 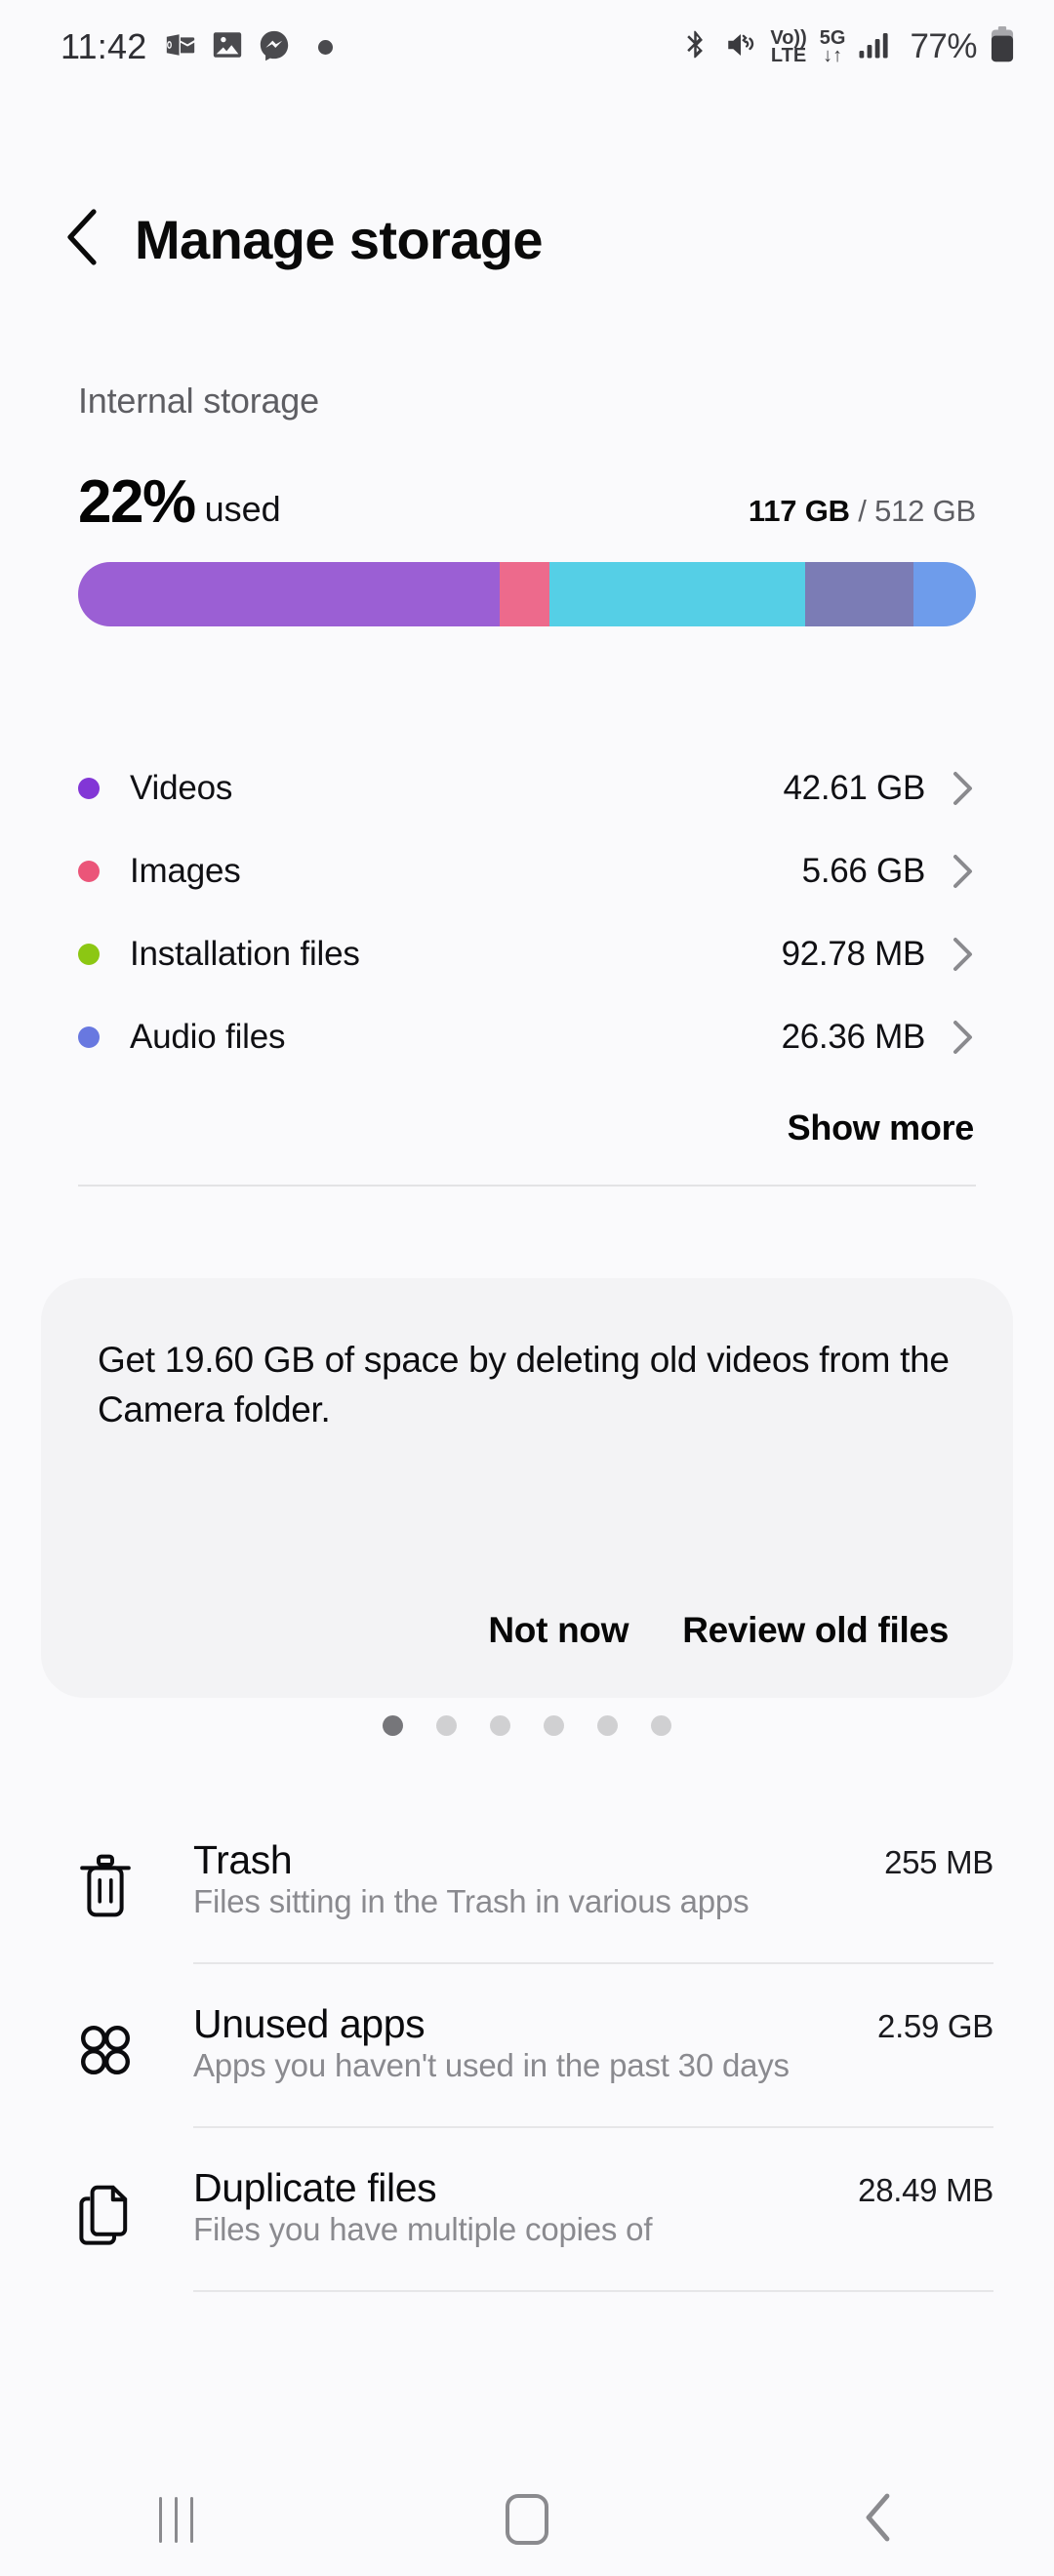 What do you see at coordinates (527, 47) in the screenshot?
I see `status-bar: 11:42 Vo)) LTE 5G ↓↑ 77%` at bounding box center [527, 47].